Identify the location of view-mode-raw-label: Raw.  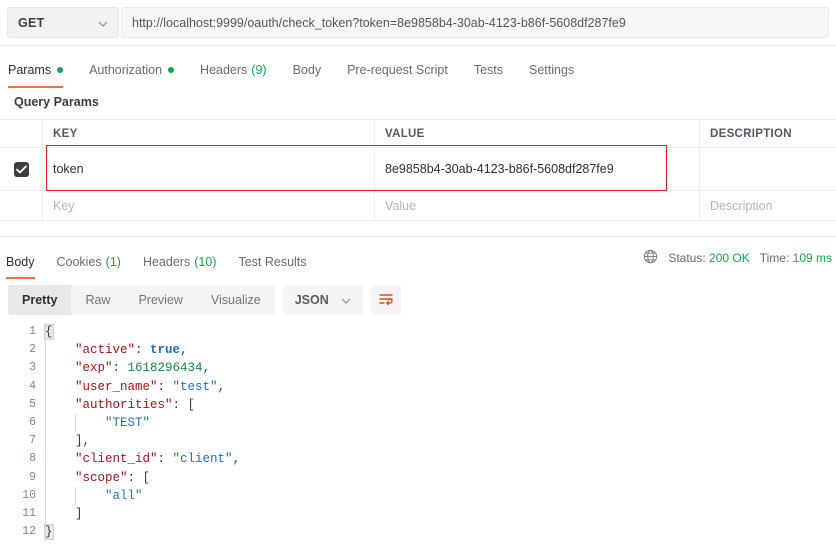
(98, 300).